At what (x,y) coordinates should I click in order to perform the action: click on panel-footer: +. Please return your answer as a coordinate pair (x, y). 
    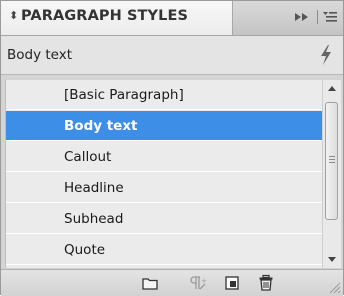
    Looking at the image, I should click on (172, 282).